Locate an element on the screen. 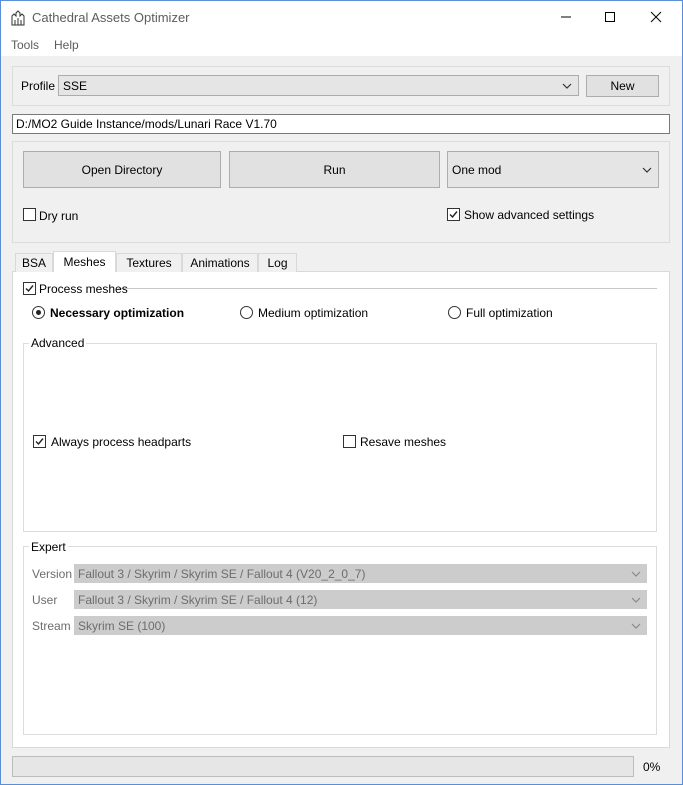 The width and height of the screenshot is (683, 785). maximize-button is located at coordinates (610, 17).